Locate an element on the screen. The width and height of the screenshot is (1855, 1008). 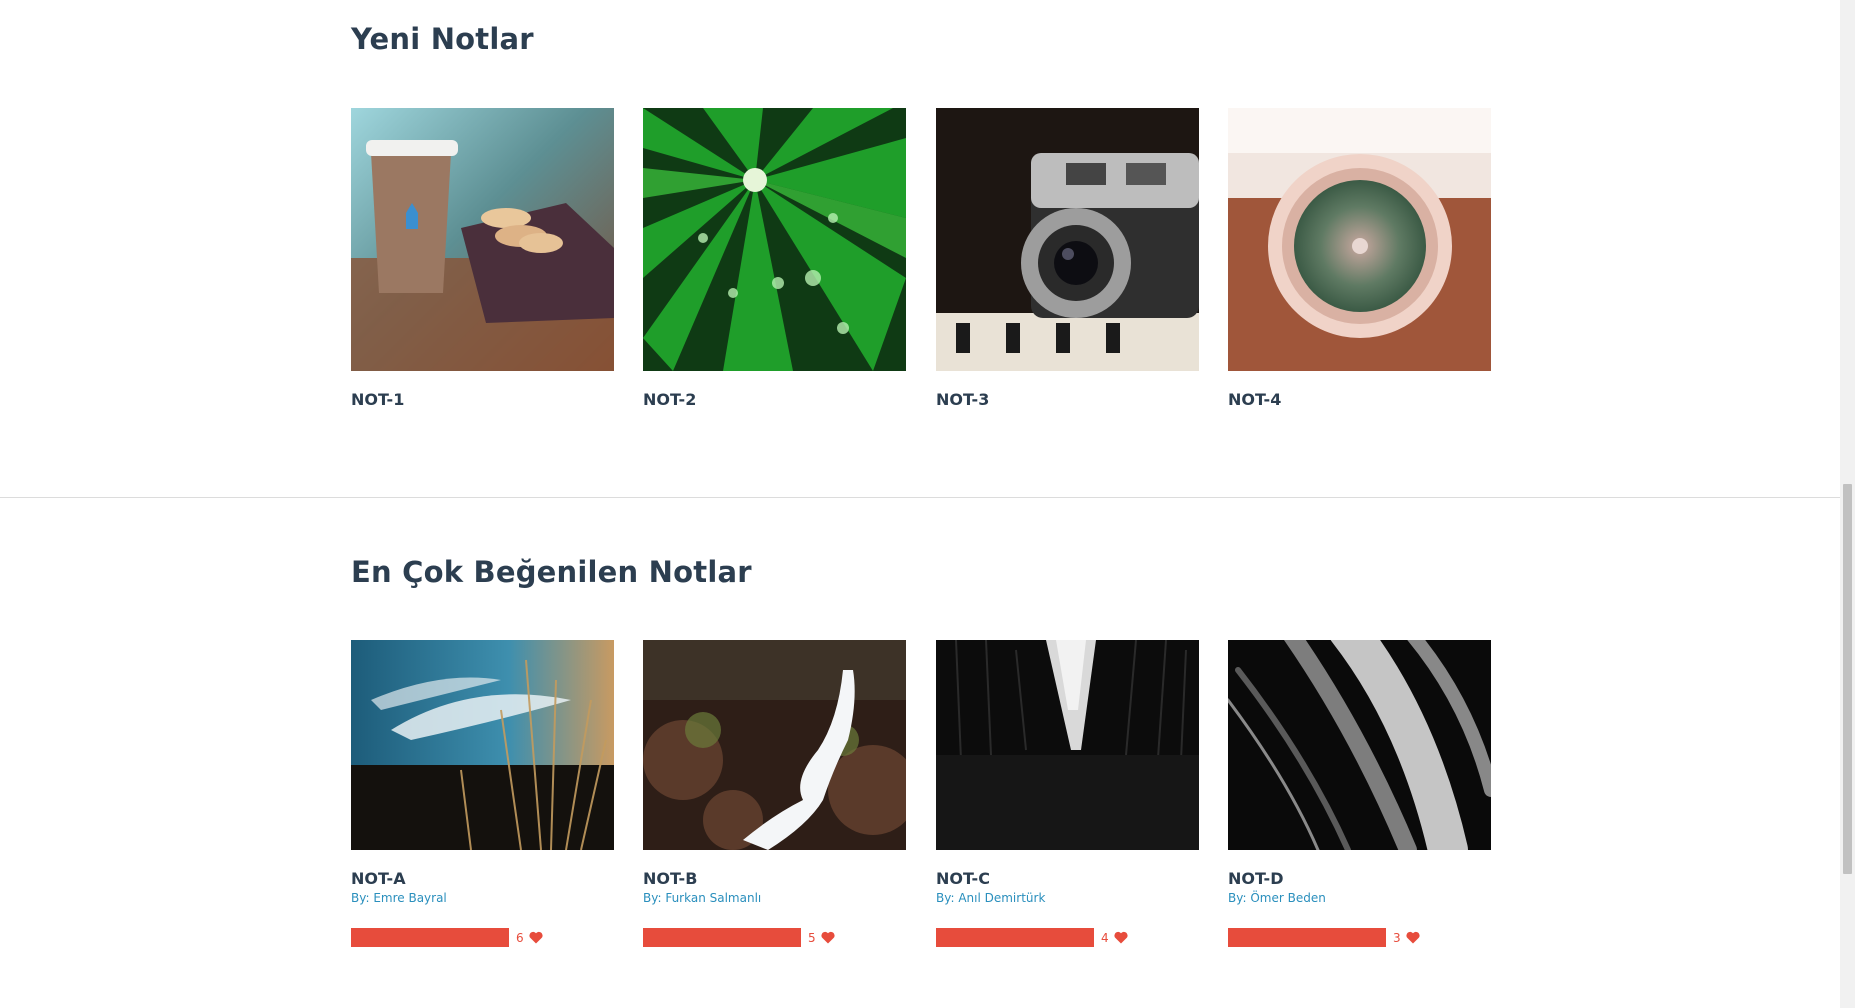
note-title: NOT-4 is located at coordinates (1254, 399).